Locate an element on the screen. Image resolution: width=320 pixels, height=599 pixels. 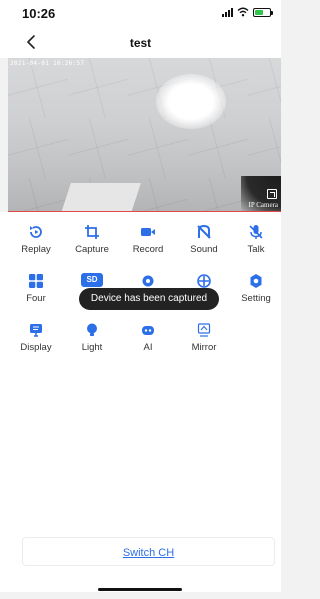
ai-button: AI is located at coordinates (148, 337).